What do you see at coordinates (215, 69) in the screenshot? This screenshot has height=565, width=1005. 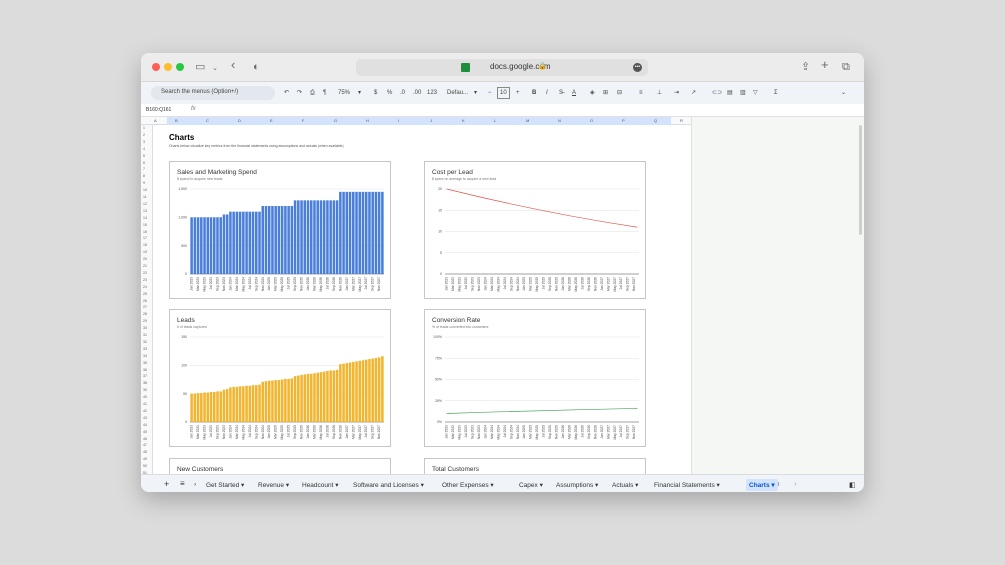 I see `chevron-down-icon: ⌄` at bounding box center [215, 69].